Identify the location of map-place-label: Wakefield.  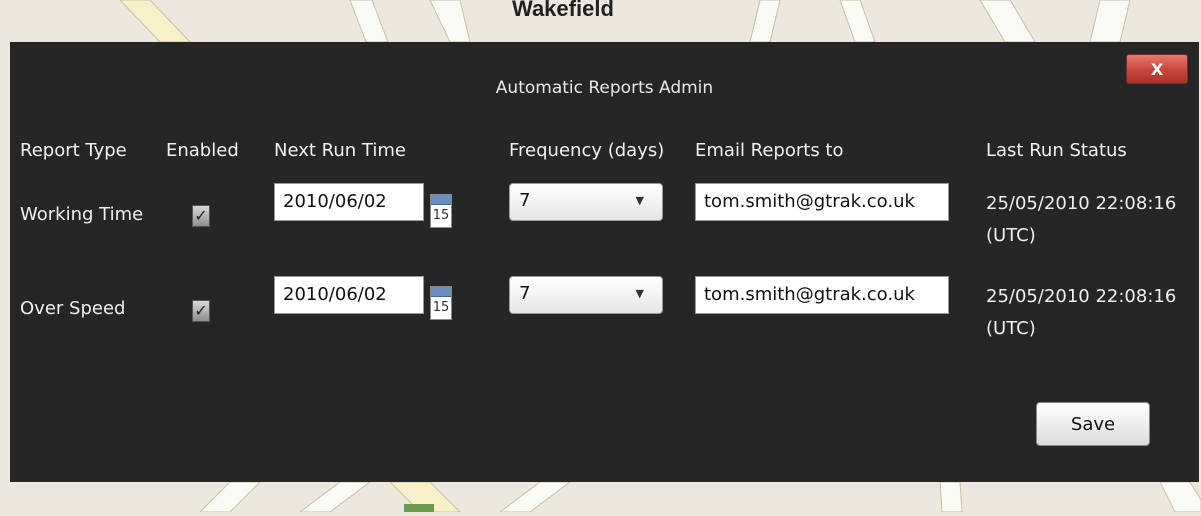
(563, 10).